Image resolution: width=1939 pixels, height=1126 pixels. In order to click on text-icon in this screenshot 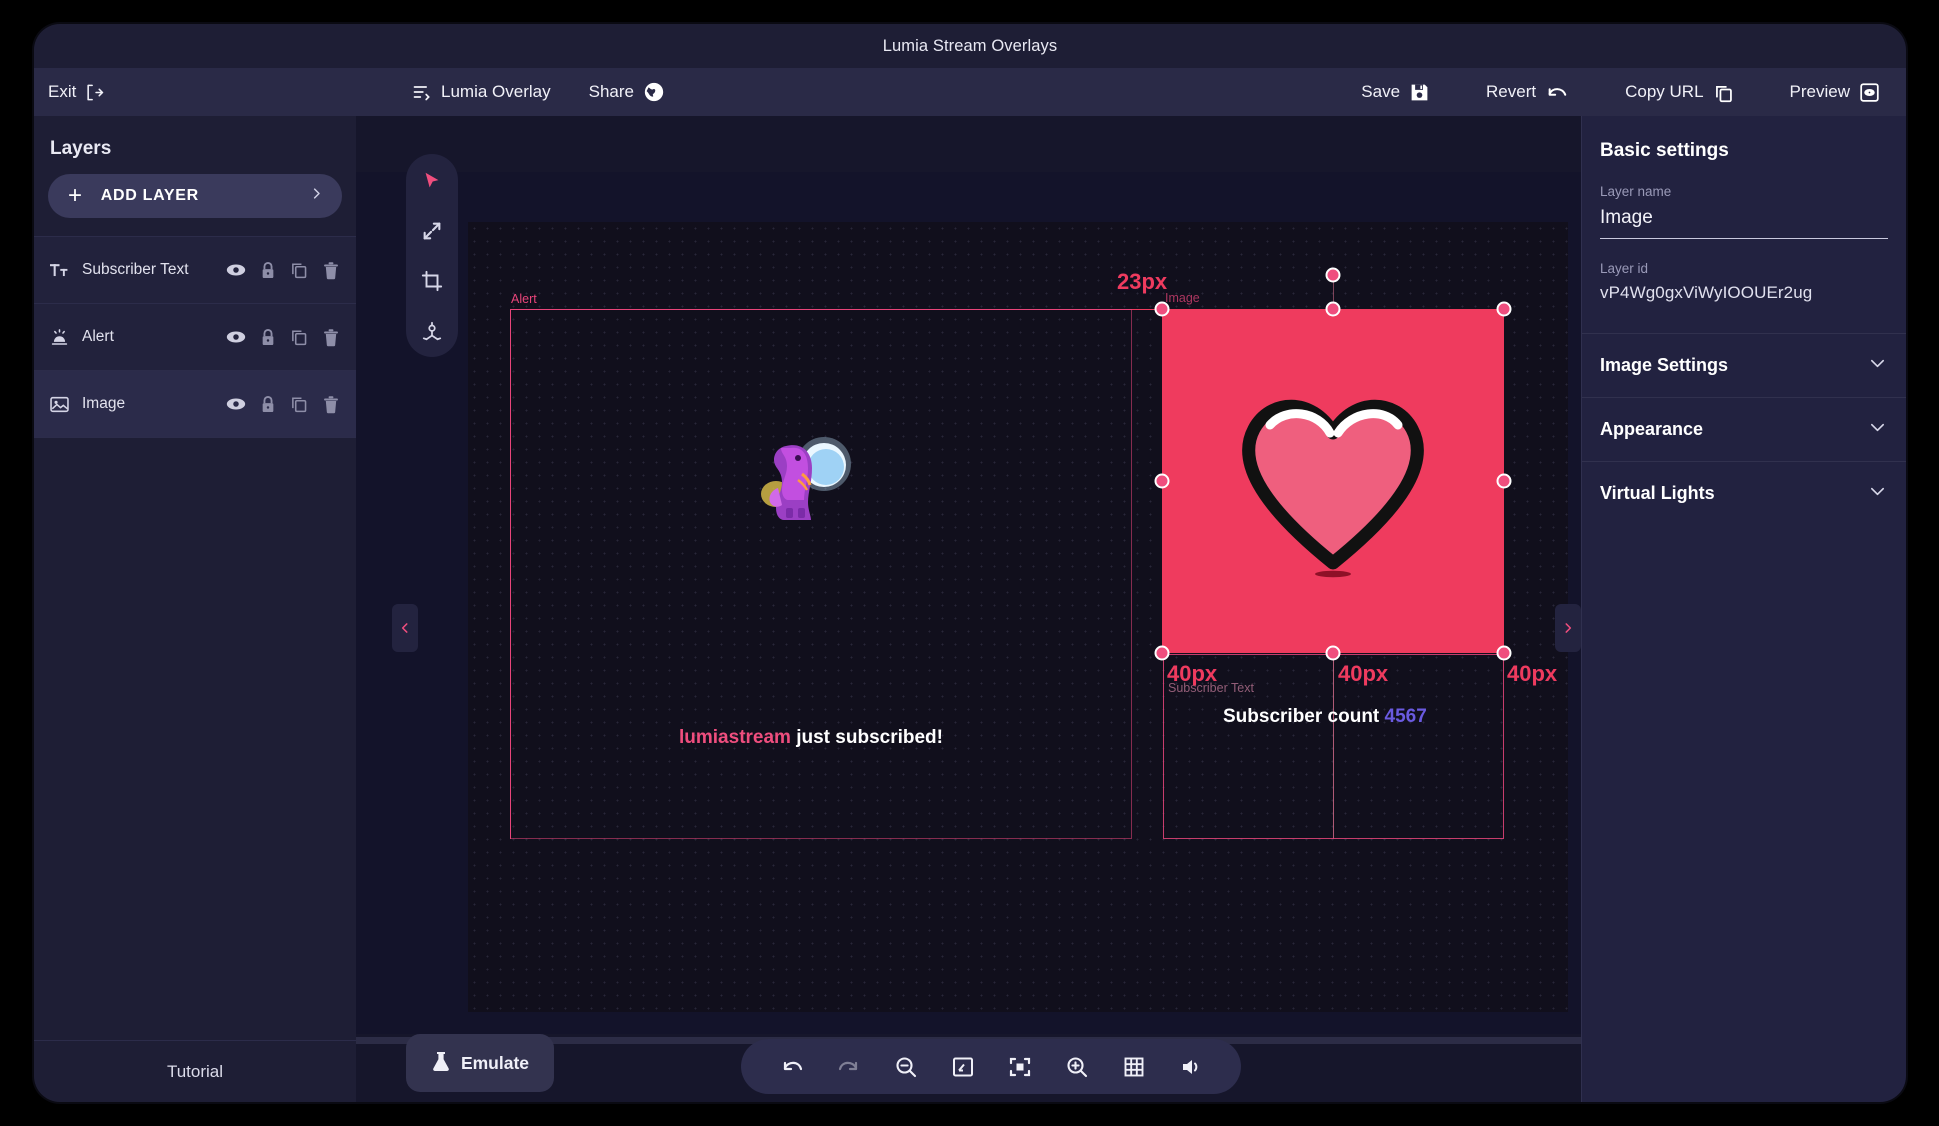, I will do `click(61, 270)`.